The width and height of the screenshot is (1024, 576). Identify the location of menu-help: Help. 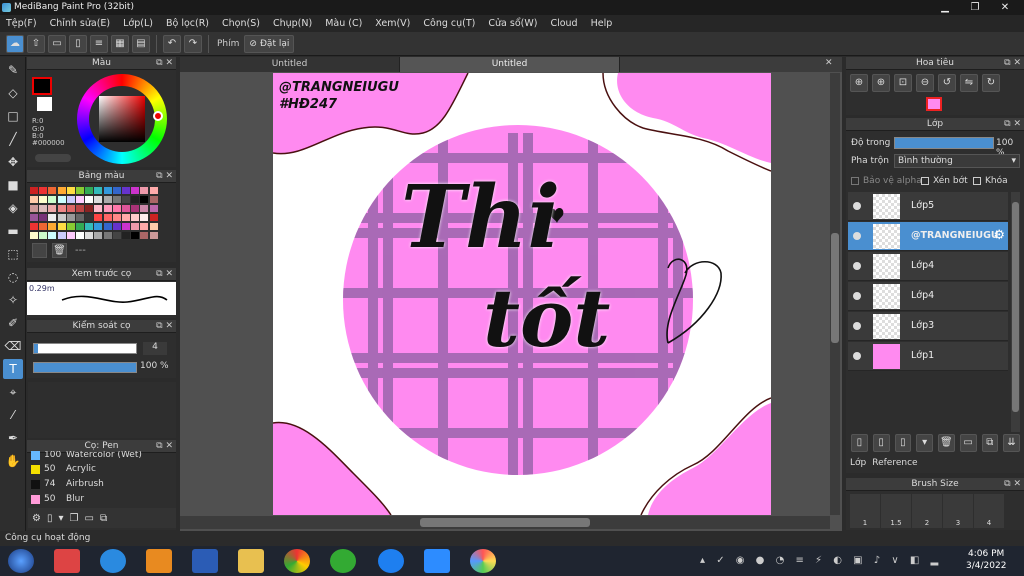
(602, 23).